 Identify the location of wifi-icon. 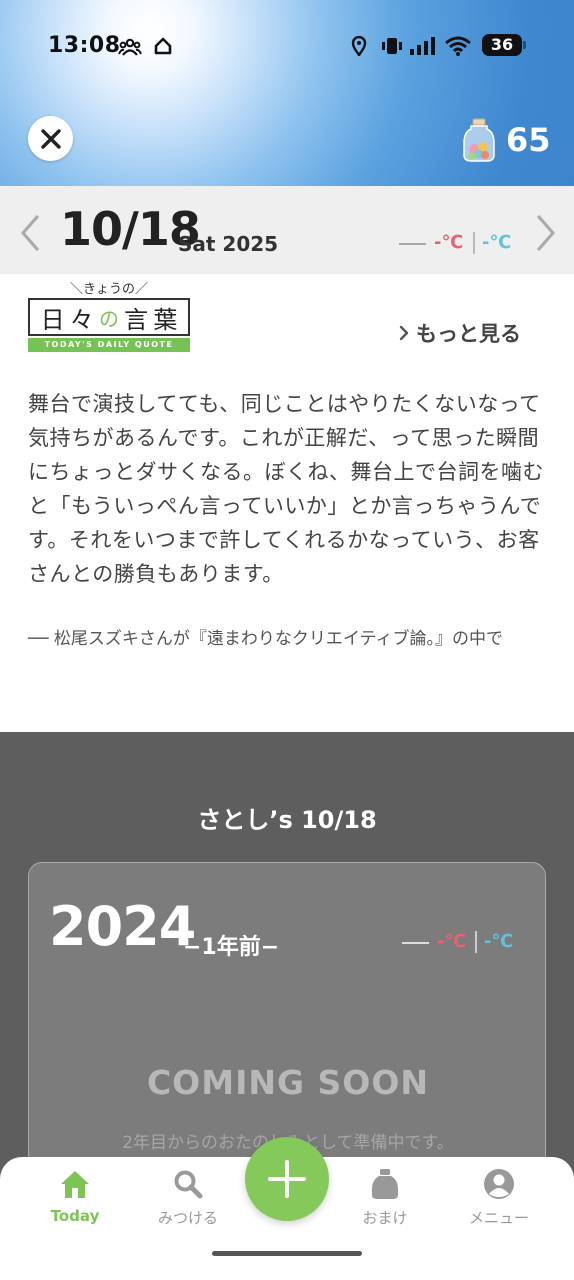
(458, 46).